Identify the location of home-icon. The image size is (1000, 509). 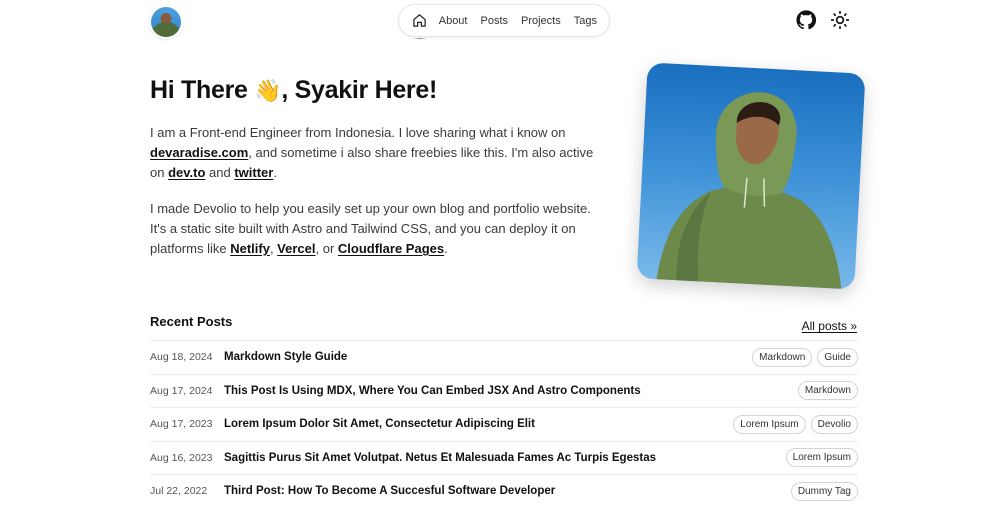
(420, 25).